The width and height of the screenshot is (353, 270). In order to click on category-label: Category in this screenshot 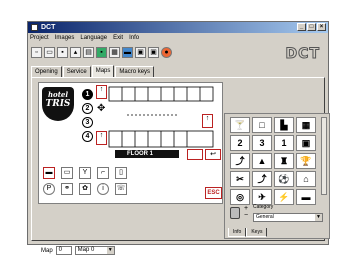, I will do `click(263, 207)`.